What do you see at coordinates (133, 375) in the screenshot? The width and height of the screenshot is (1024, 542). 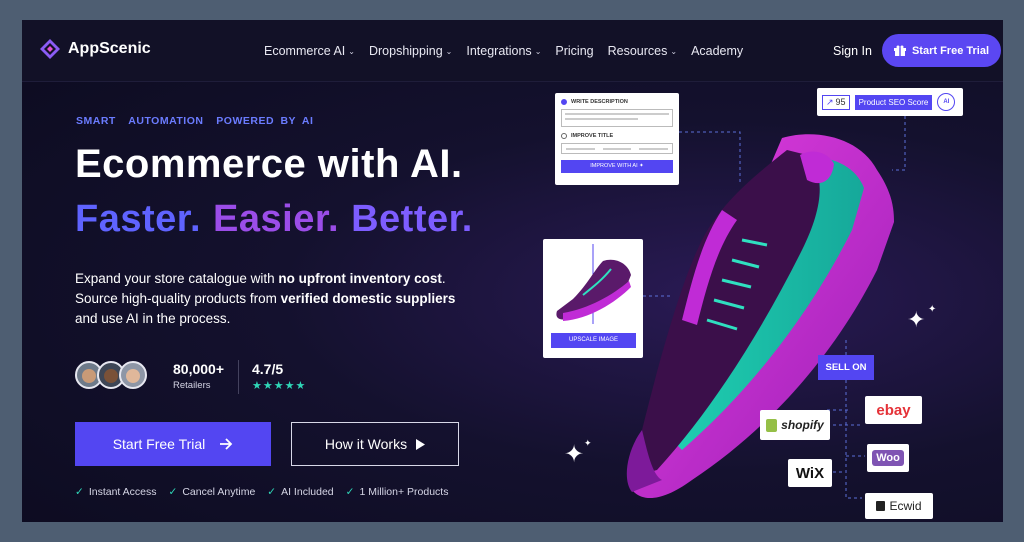 I see `avatar` at bounding box center [133, 375].